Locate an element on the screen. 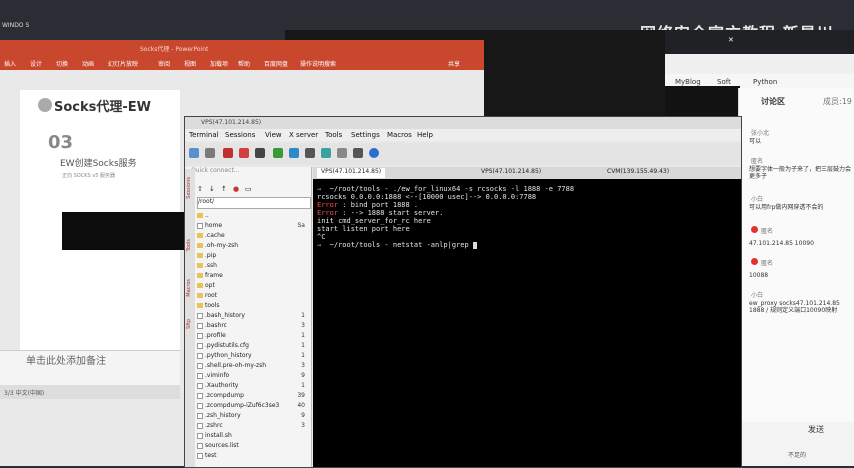 Image resolution: width=854 pixels, height=468 pixels. file-row: root is located at coordinates (253, 295).